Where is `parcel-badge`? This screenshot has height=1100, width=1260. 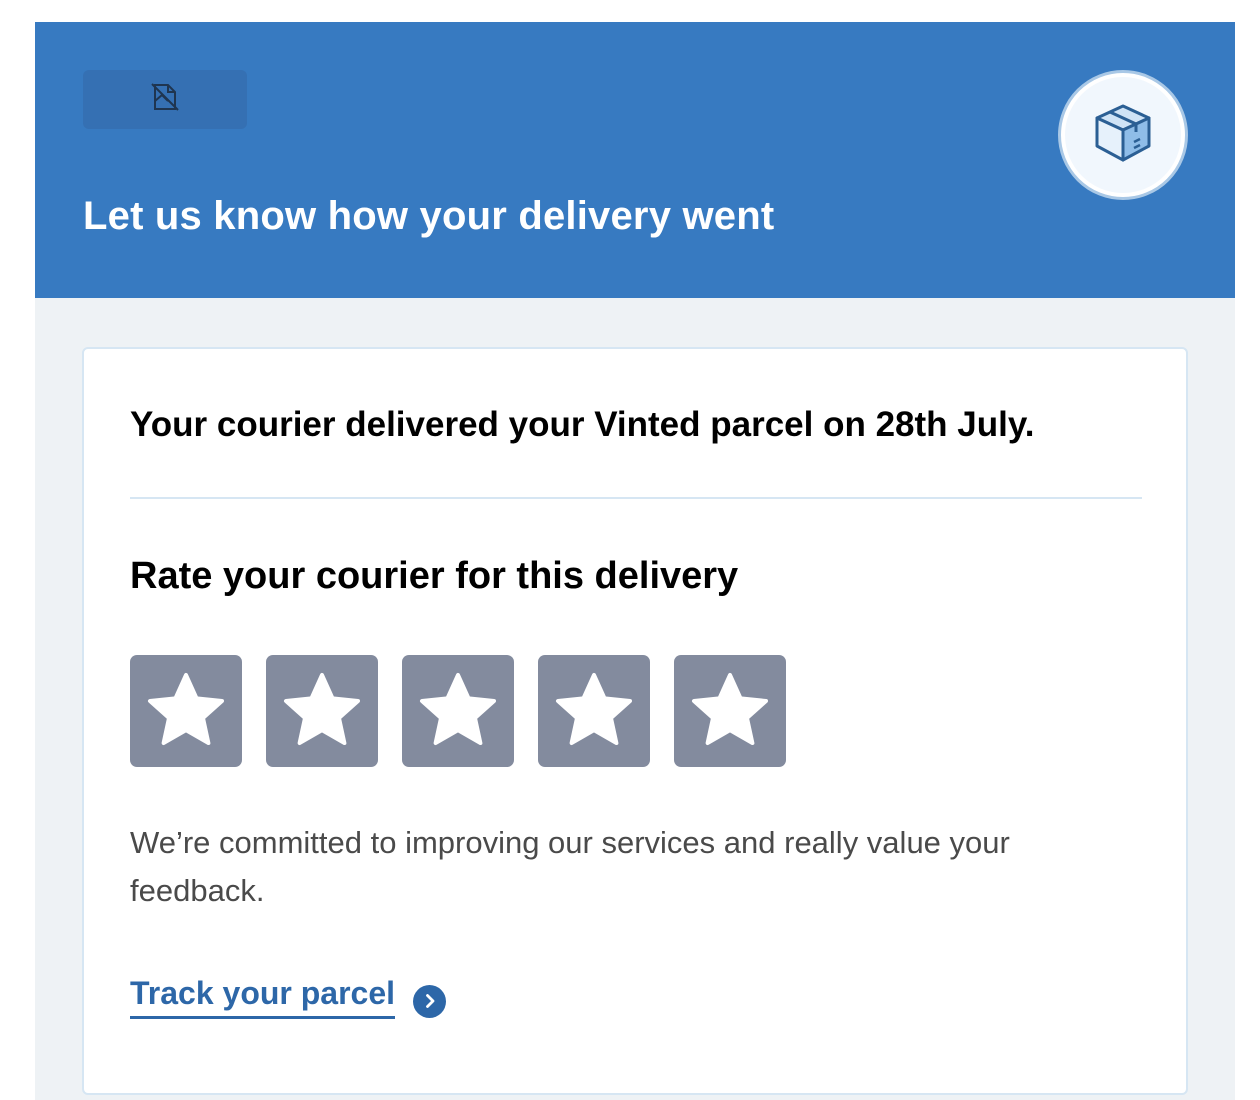 parcel-badge is located at coordinates (1123, 135).